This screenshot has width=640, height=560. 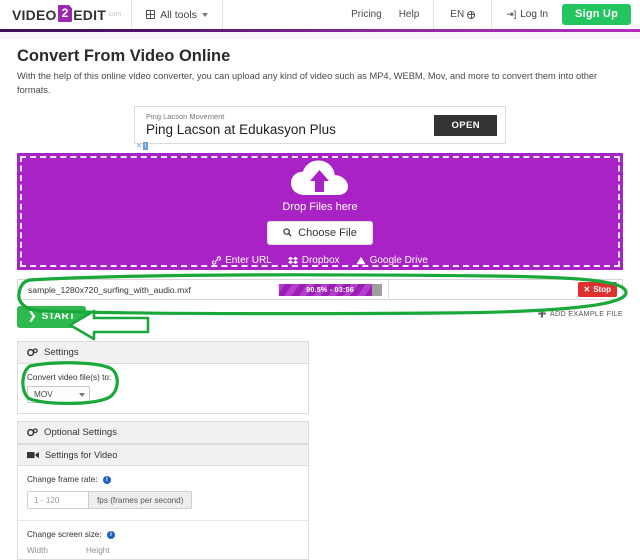 I want to click on frame-rate-suffix: fps (frames per second), so click(x=141, y=500).